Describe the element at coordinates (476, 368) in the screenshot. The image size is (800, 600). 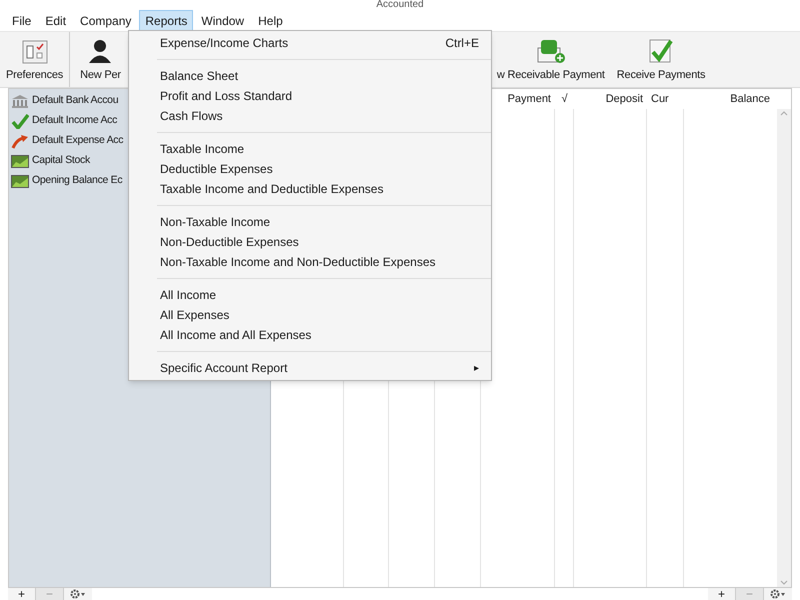
I see `submenu-arrow-icon: ▸` at that location.